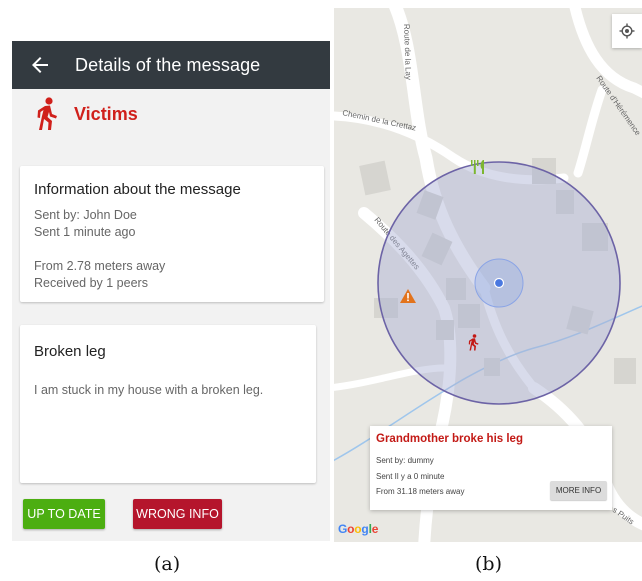 Image resolution: width=642 pixels, height=581 pixels. I want to click on message-title: Broken leg, so click(70, 351).